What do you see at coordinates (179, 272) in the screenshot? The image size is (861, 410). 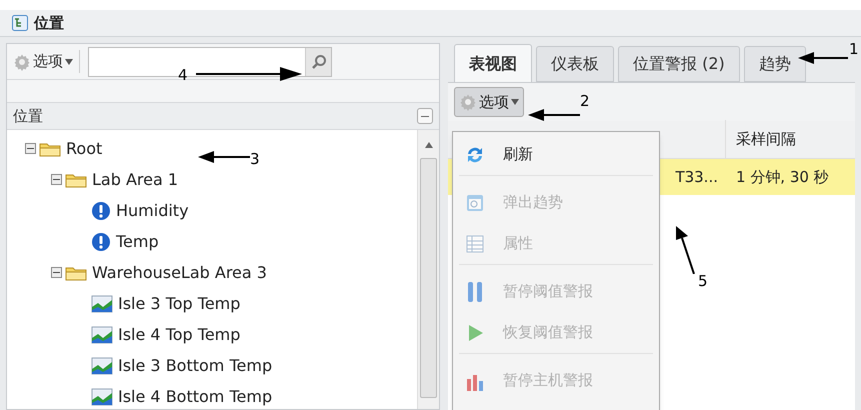 I see `tree-item: WarehouseLab Area 3` at bounding box center [179, 272].